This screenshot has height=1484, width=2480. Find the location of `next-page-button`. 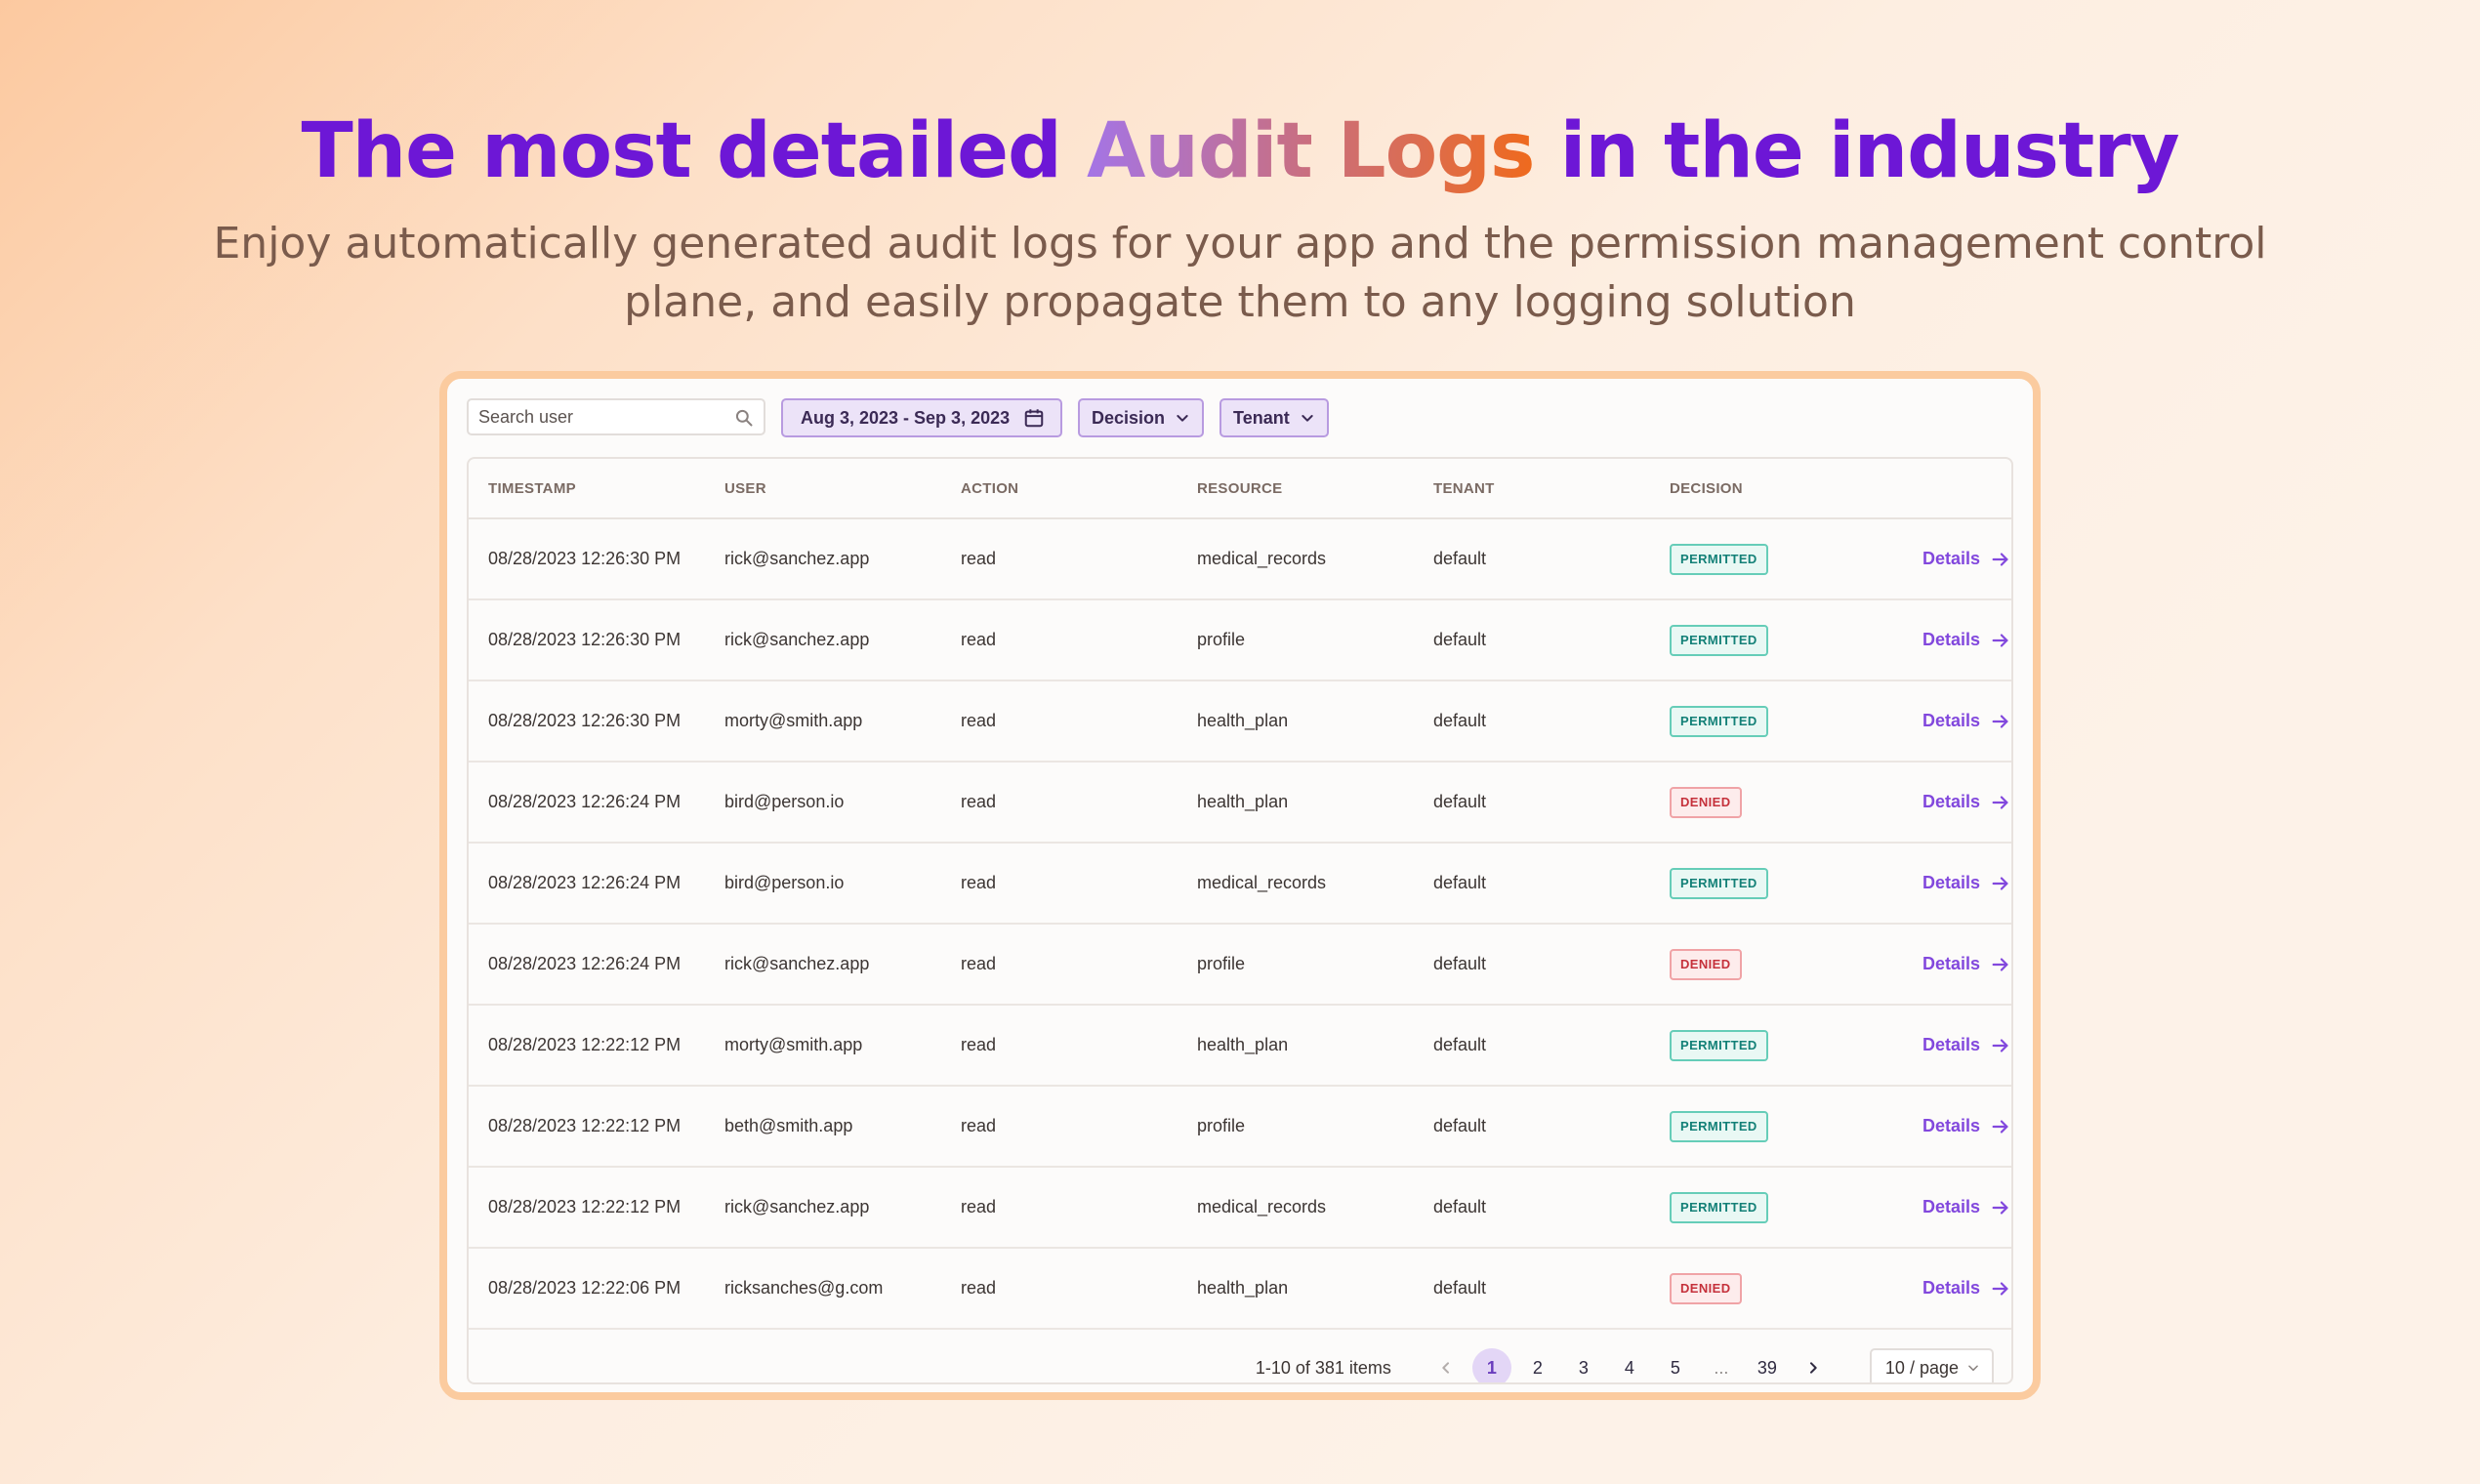

next-page-button is located at coordinates (1813, 1365).